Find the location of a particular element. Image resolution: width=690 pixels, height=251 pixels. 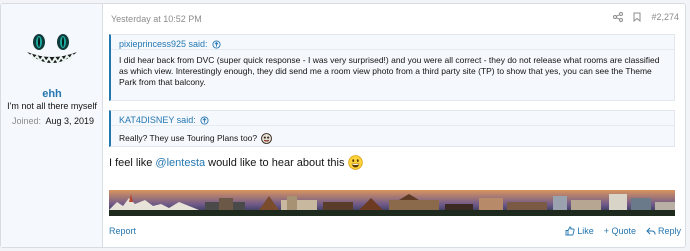

cheshire-cat-avatar-icon is located at coordinates (52, 49).